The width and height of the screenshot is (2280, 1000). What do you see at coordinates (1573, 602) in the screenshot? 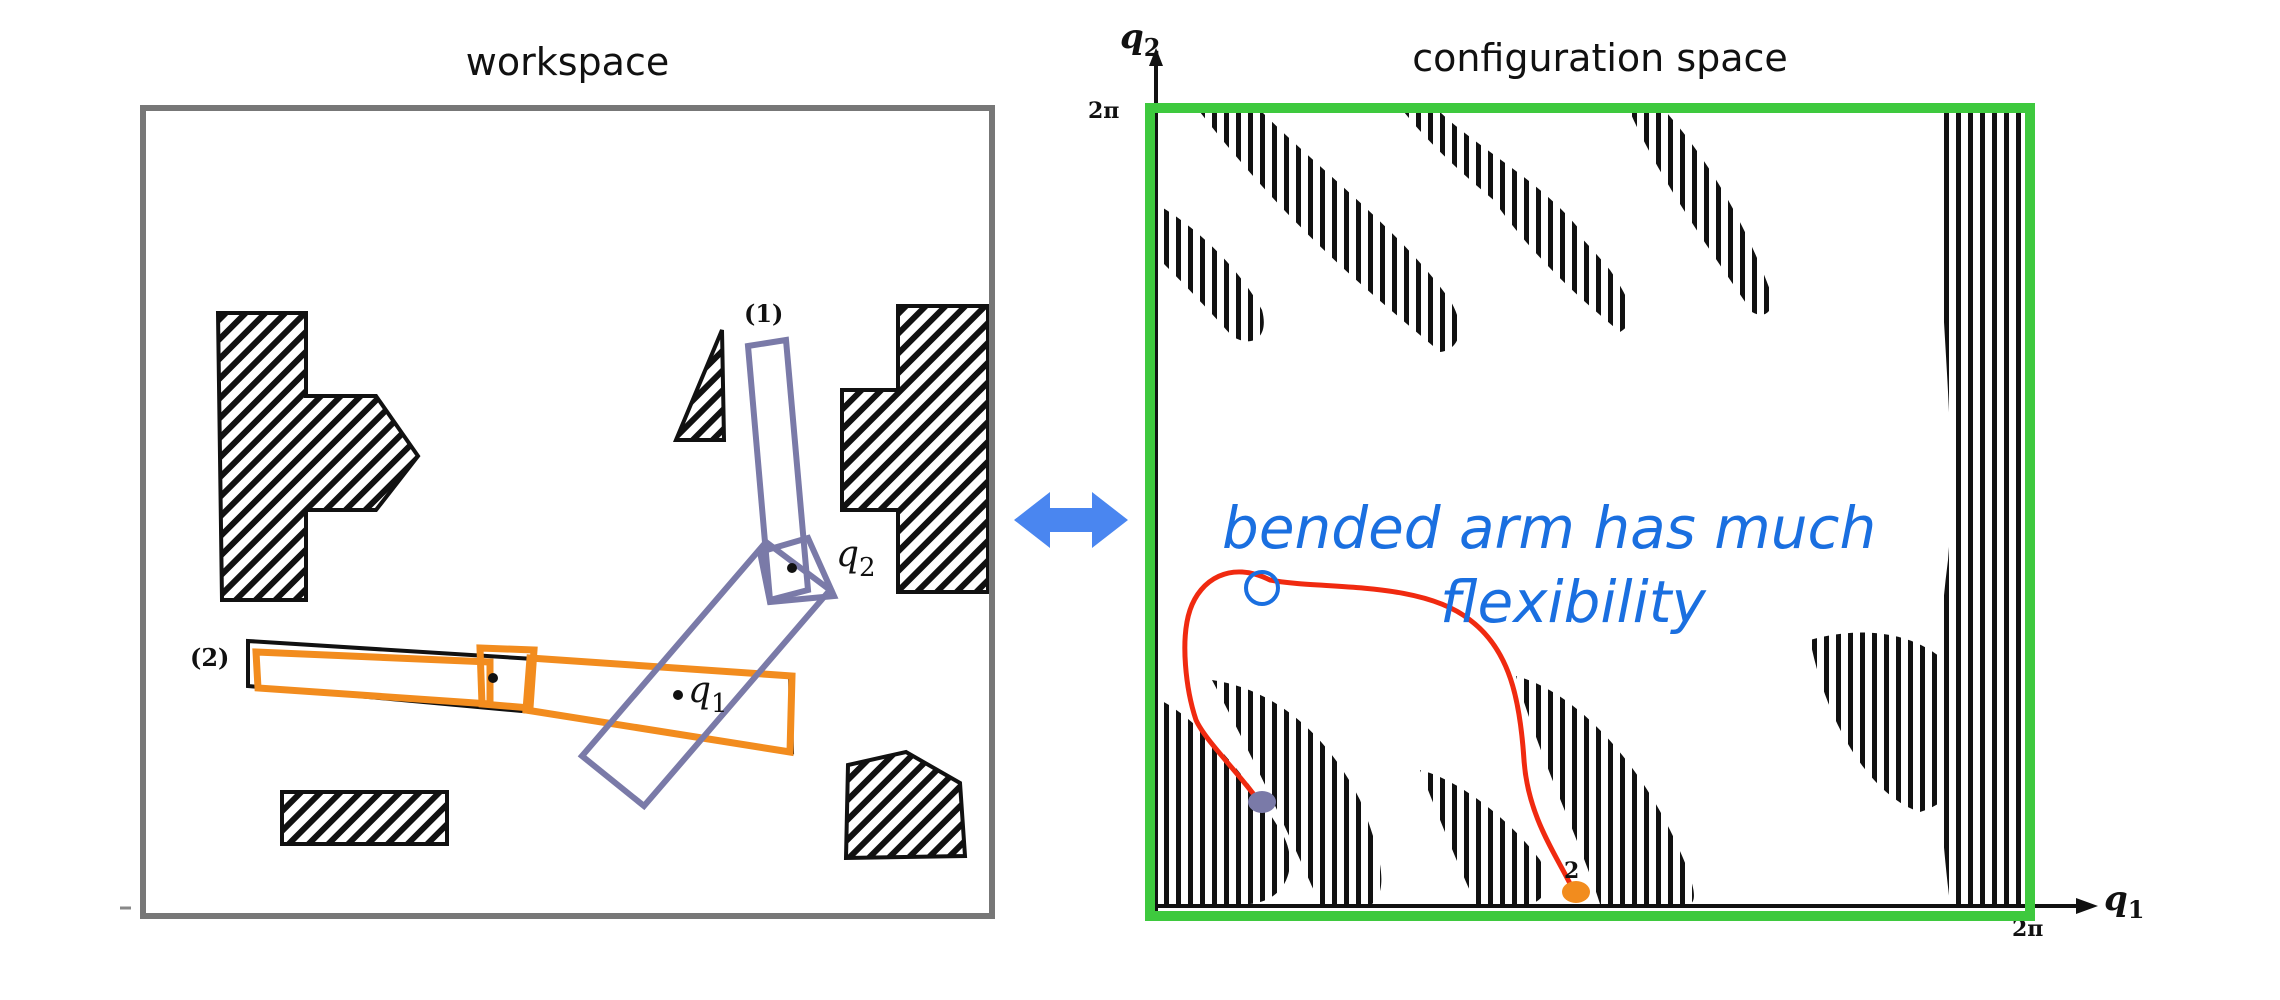
I see `annotation-line-2: flexibility` at bounding box center [1573, 602].